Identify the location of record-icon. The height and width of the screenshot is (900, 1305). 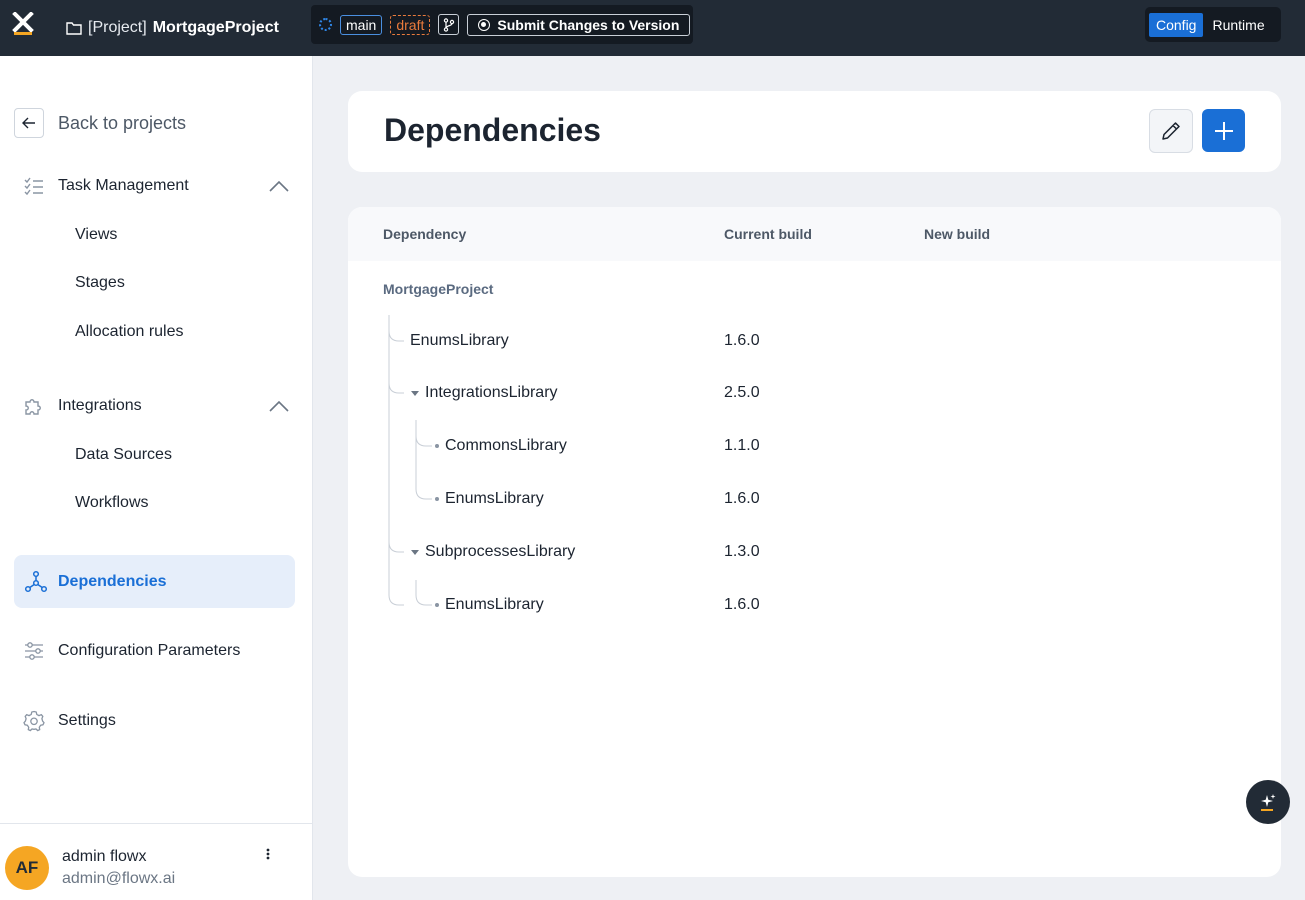
(484, 24).